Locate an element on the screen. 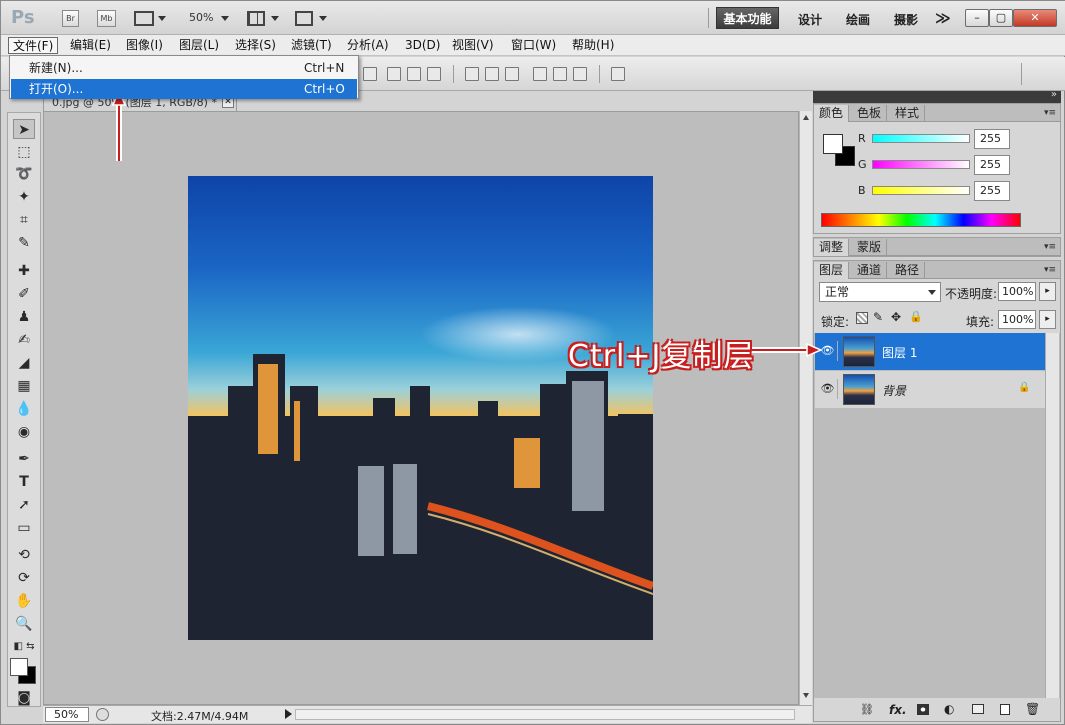 This screenshot has height=725, width=1065. fx-icon: fx. is located at coordinates (898, 710).